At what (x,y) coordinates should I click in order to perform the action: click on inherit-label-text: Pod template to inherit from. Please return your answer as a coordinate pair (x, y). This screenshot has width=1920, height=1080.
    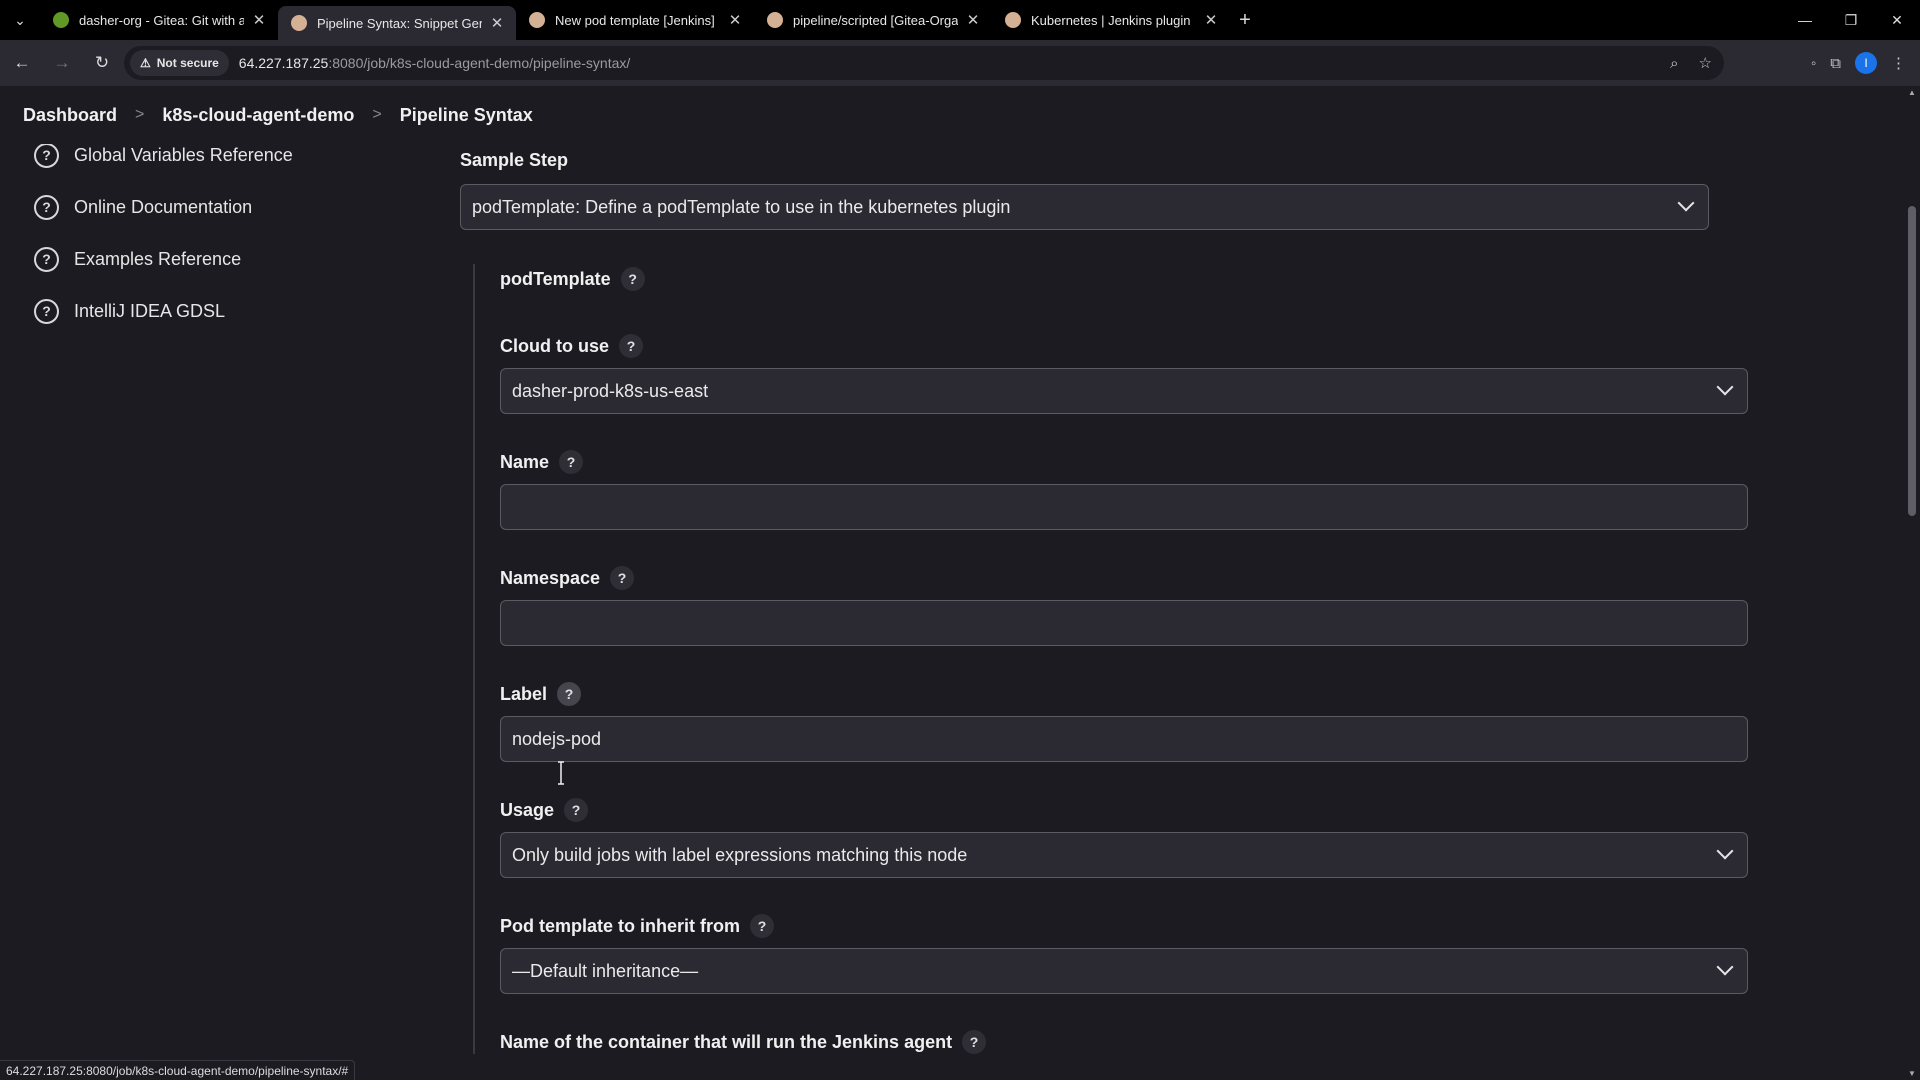
    Looking at the image, I should click on (620, 925).